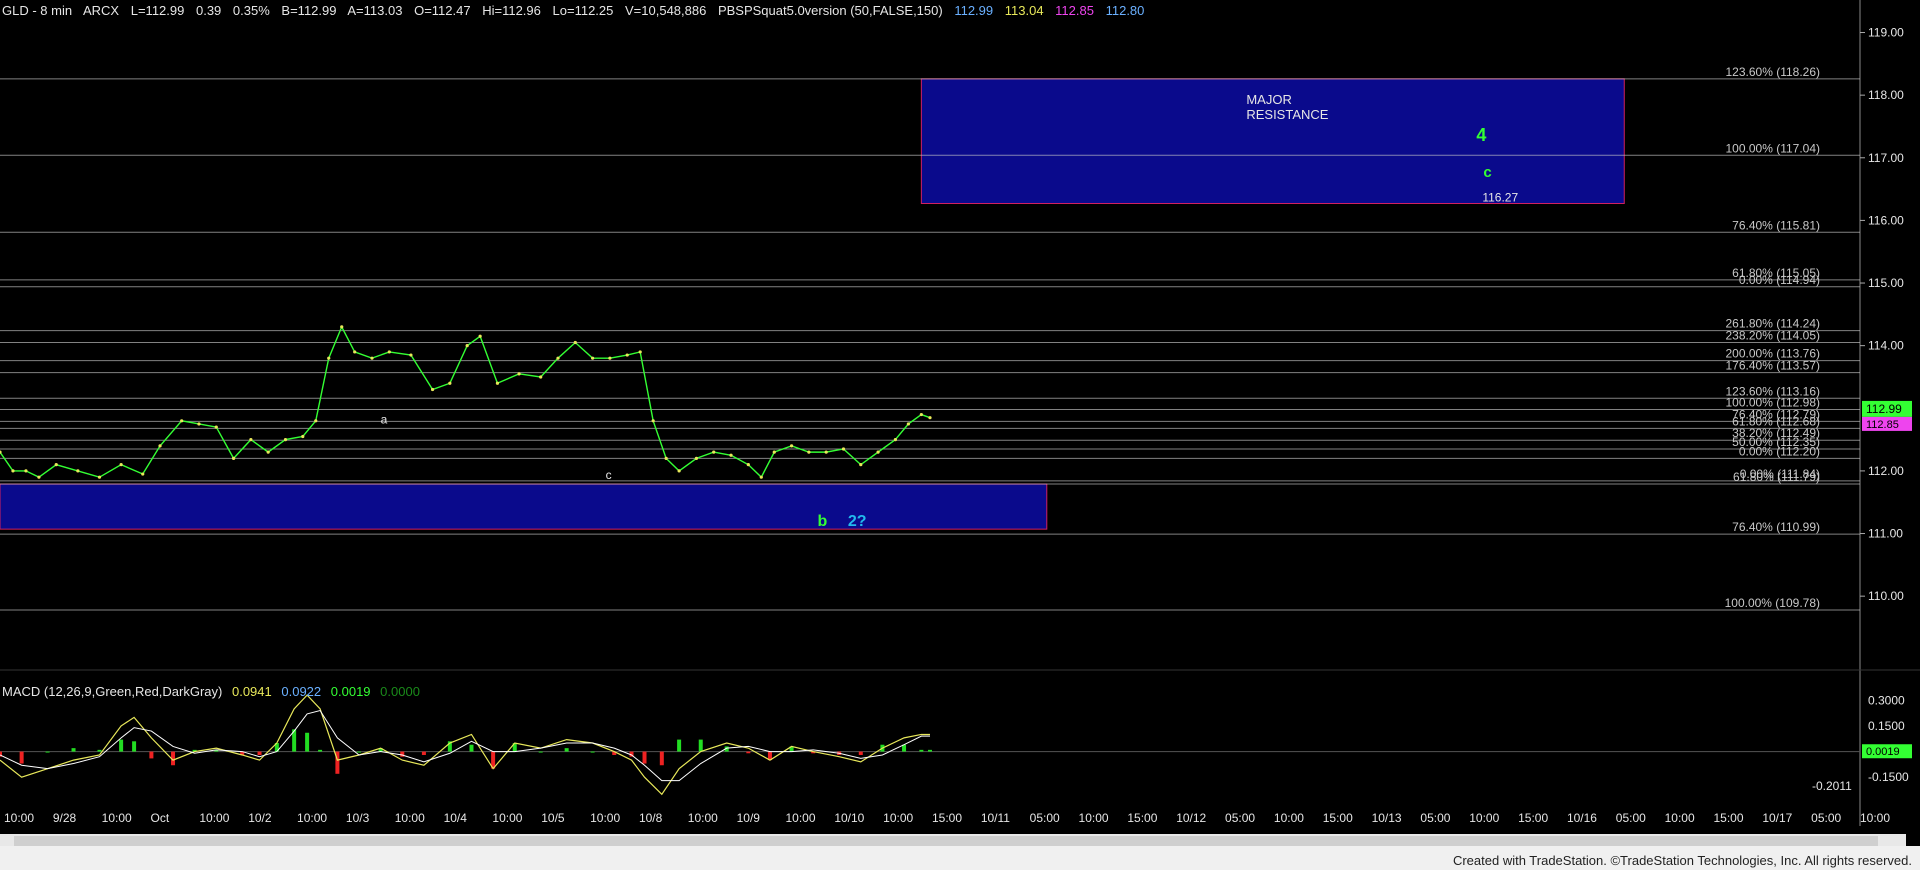 This screenshot has height=870, width=1920. Describe the element at coordinates (1772, 336) in the screenshot. I see `fib-level-label: 238.20% (114.05)` at that location.